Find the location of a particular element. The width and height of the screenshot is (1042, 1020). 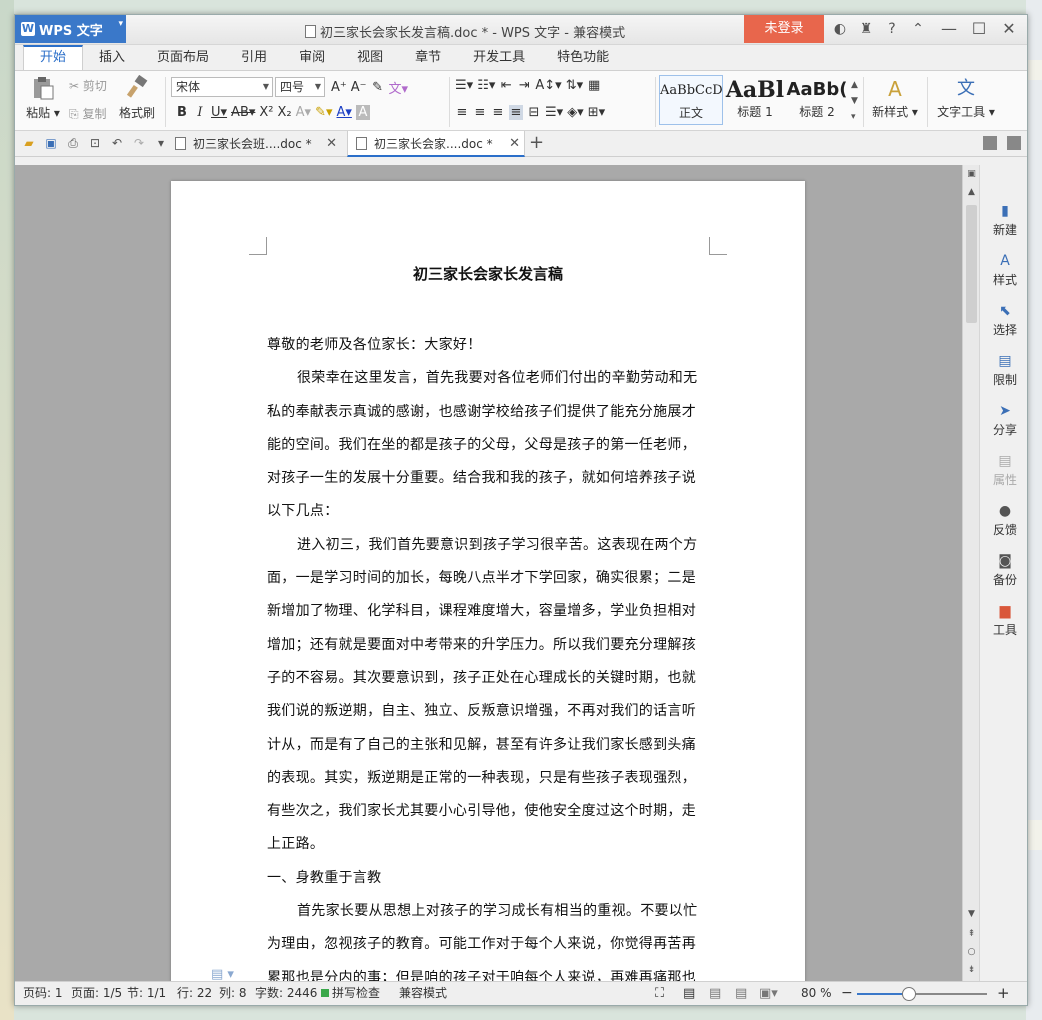

font-size-select: 四号 ▼ is located at coordinates (300, 87).